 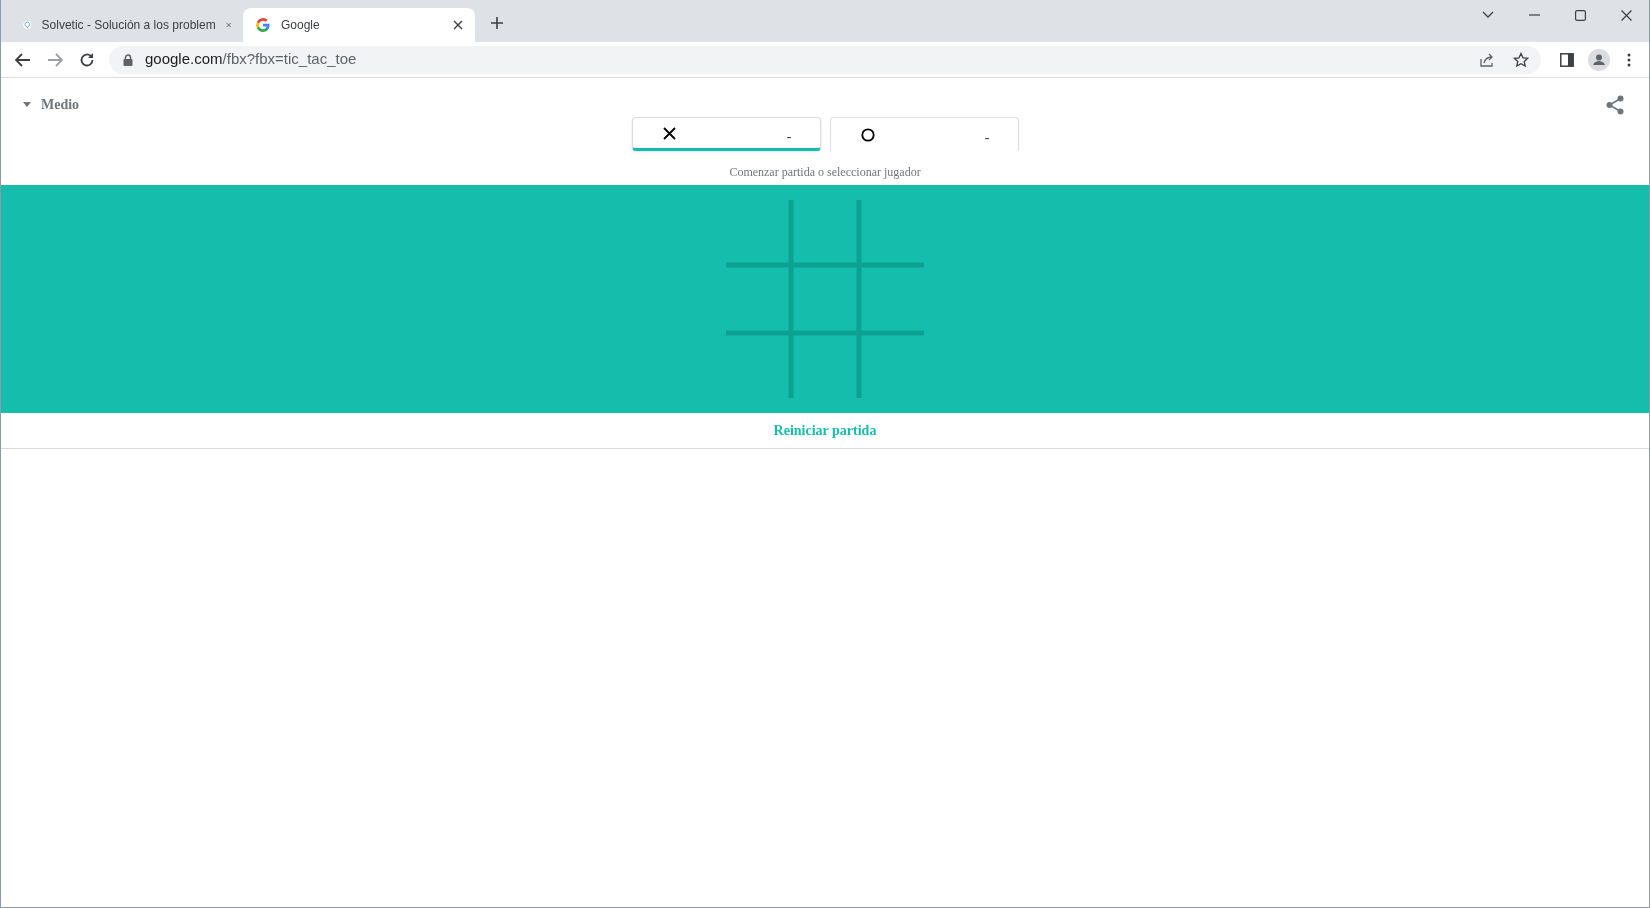 I want to click on browser-tab: Google, so click(x=359, y=25).